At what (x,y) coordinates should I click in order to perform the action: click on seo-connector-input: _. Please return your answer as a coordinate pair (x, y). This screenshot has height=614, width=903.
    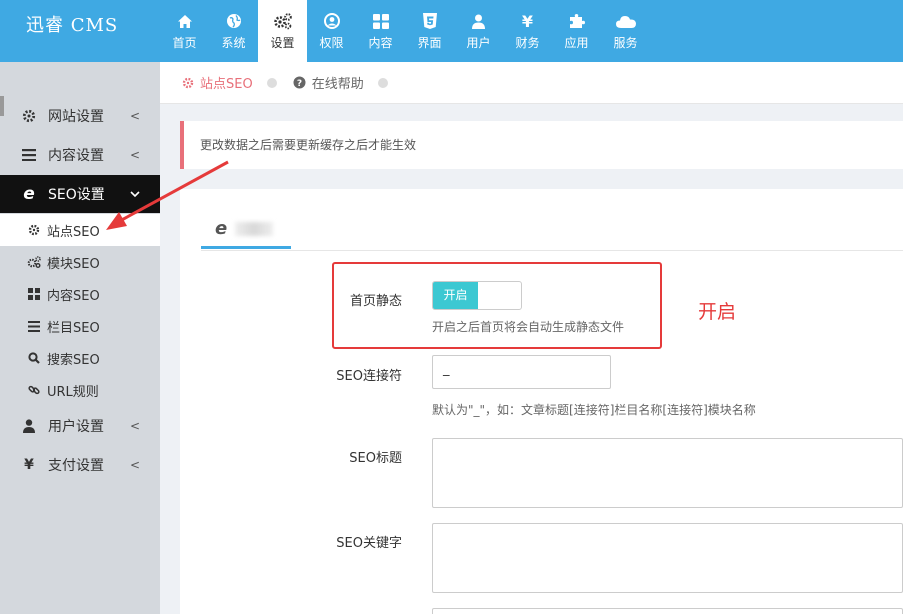
    Looking at the image, I should click on (521, 372).